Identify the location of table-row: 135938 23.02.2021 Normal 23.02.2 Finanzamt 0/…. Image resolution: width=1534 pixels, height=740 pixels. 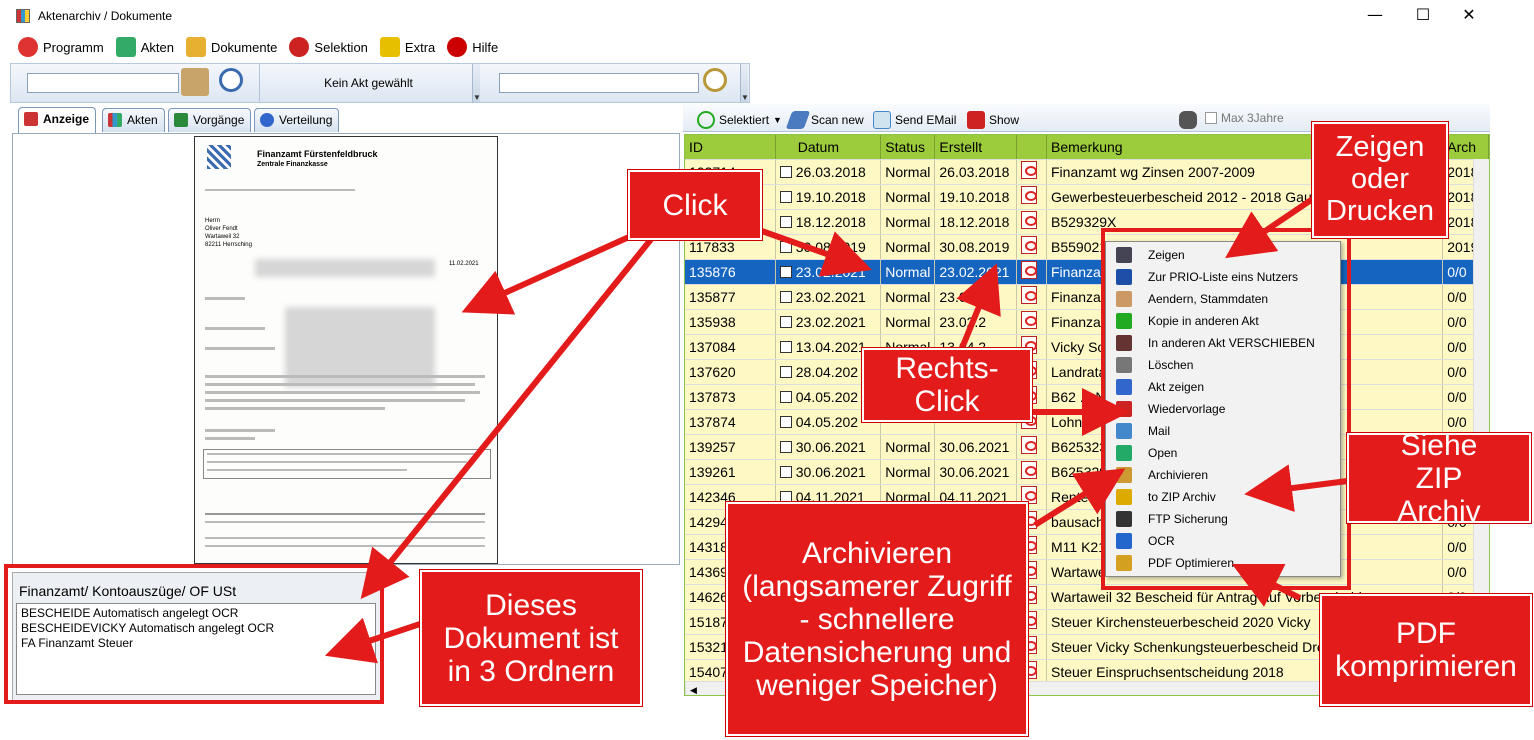
(1087, 322).